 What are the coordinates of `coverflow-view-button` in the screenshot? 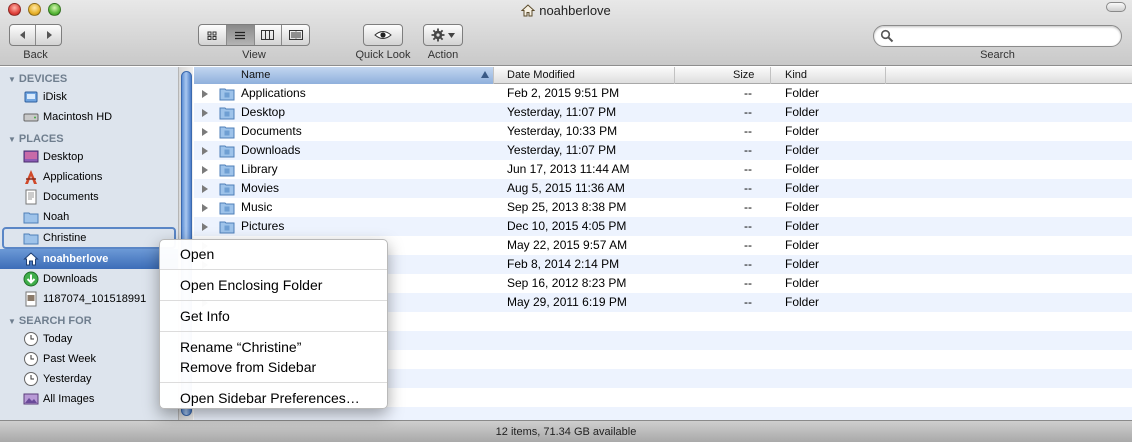 It's located at (295, 35).